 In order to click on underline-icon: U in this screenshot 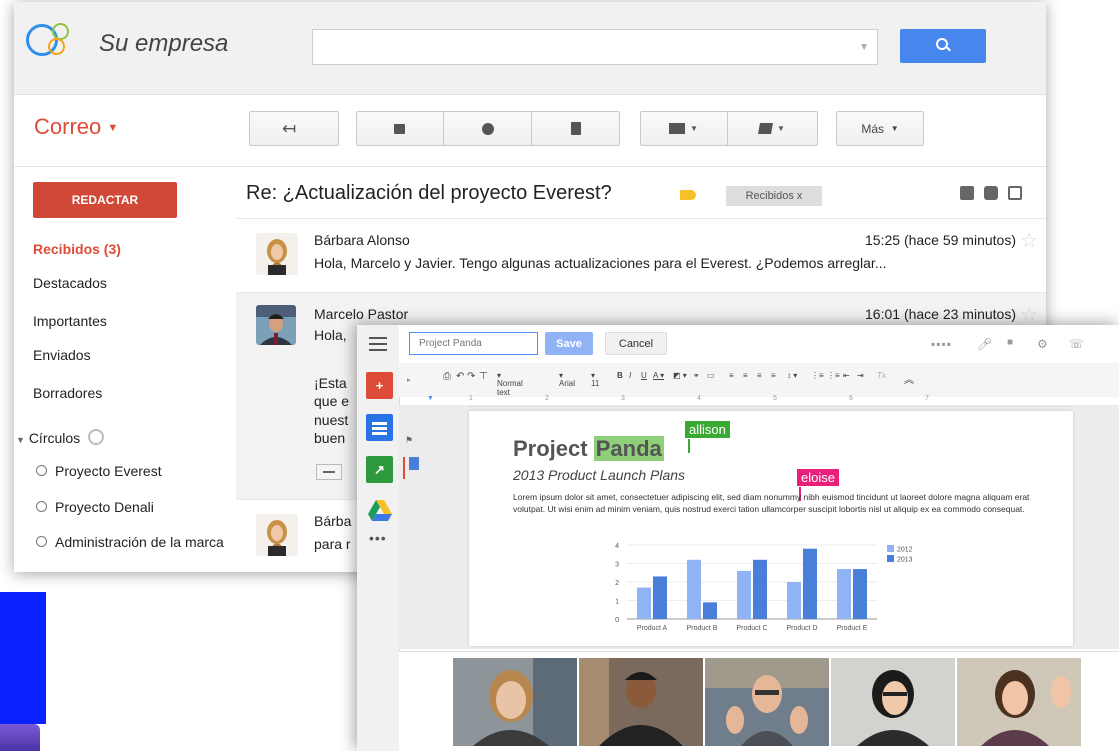, I will do `click(644, 375)`.